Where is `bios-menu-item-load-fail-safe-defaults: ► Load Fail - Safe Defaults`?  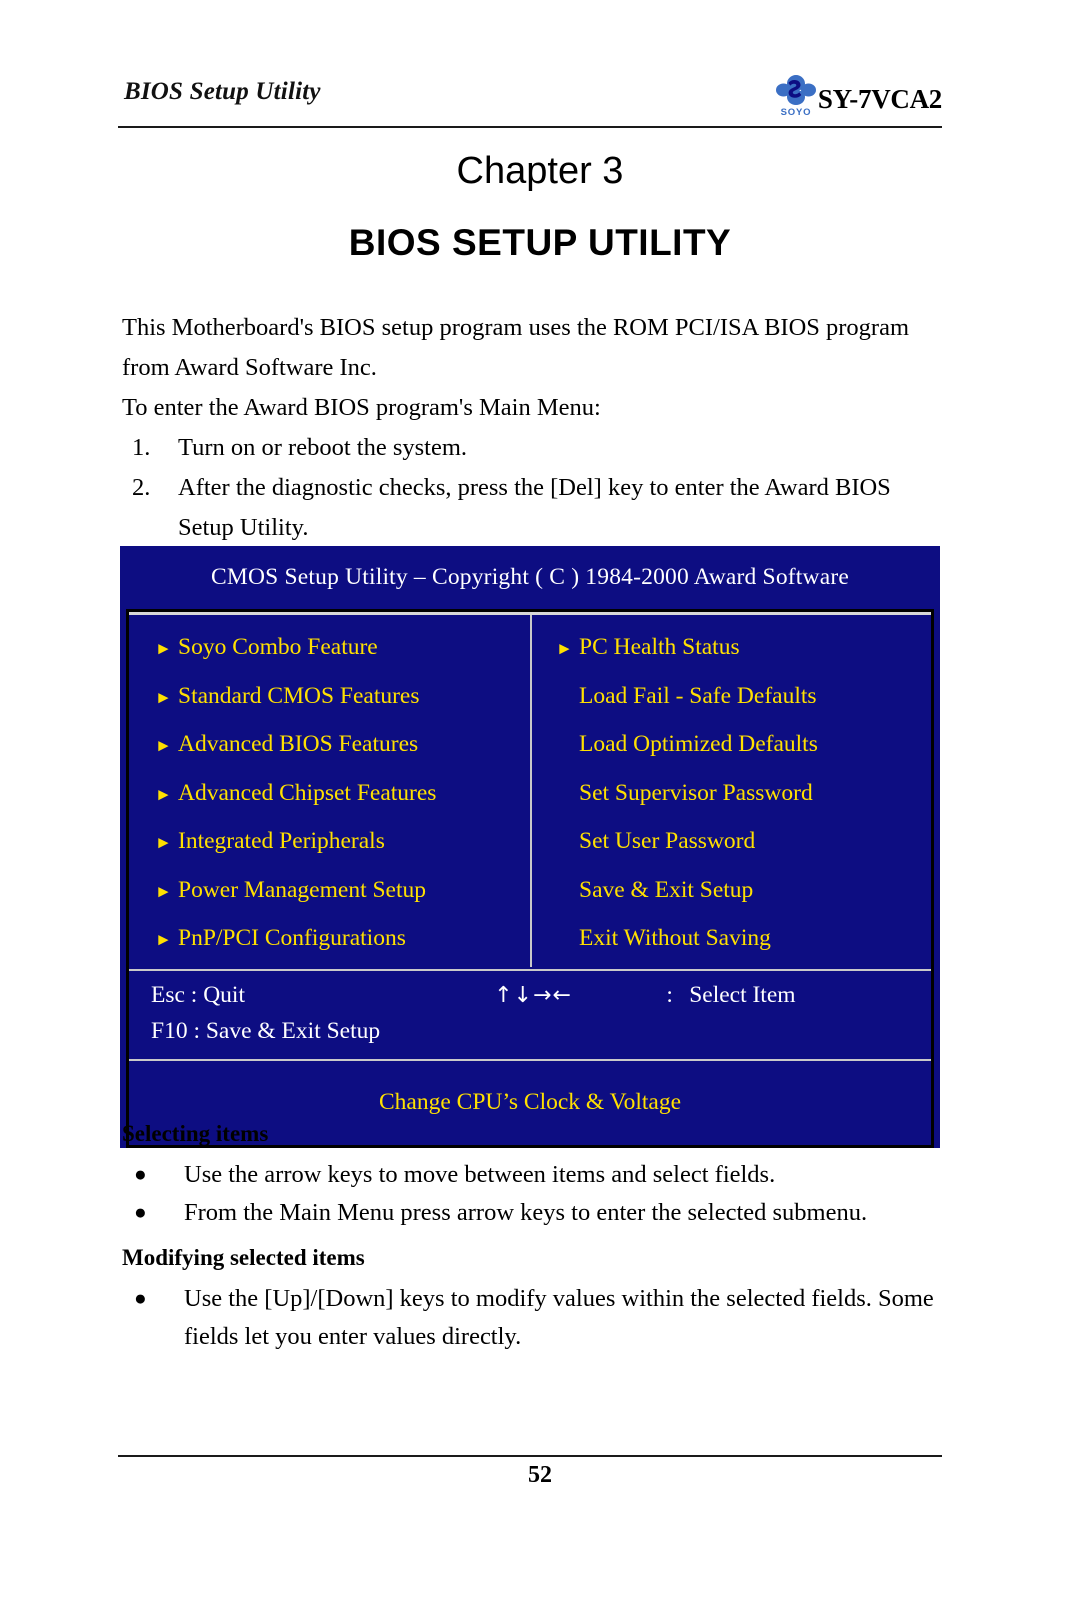
bios-menu-item-load-fail-safe-defaults: ► Load Fail - Safe Defaults is located at coordinates (743, 696).